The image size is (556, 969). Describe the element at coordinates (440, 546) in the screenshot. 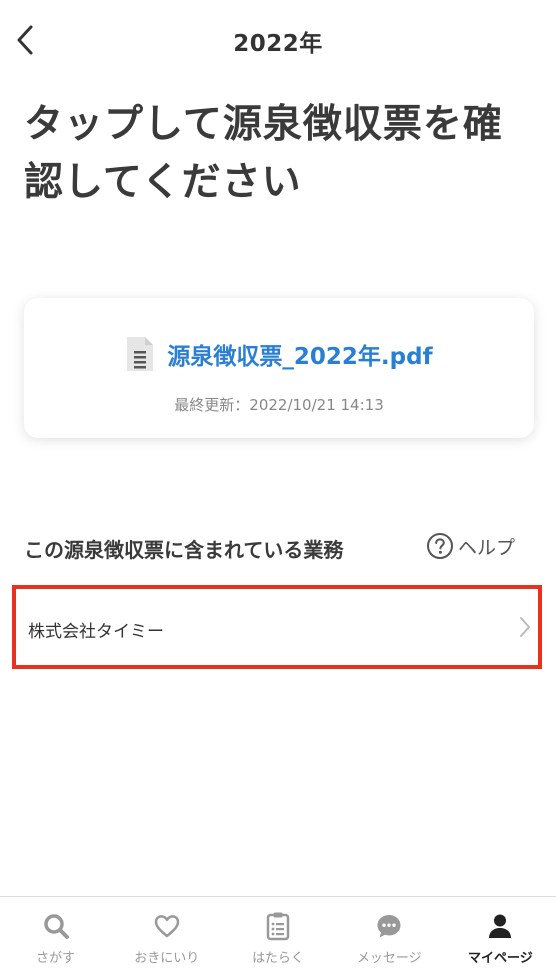

I see `question-circle-icon` at that location.